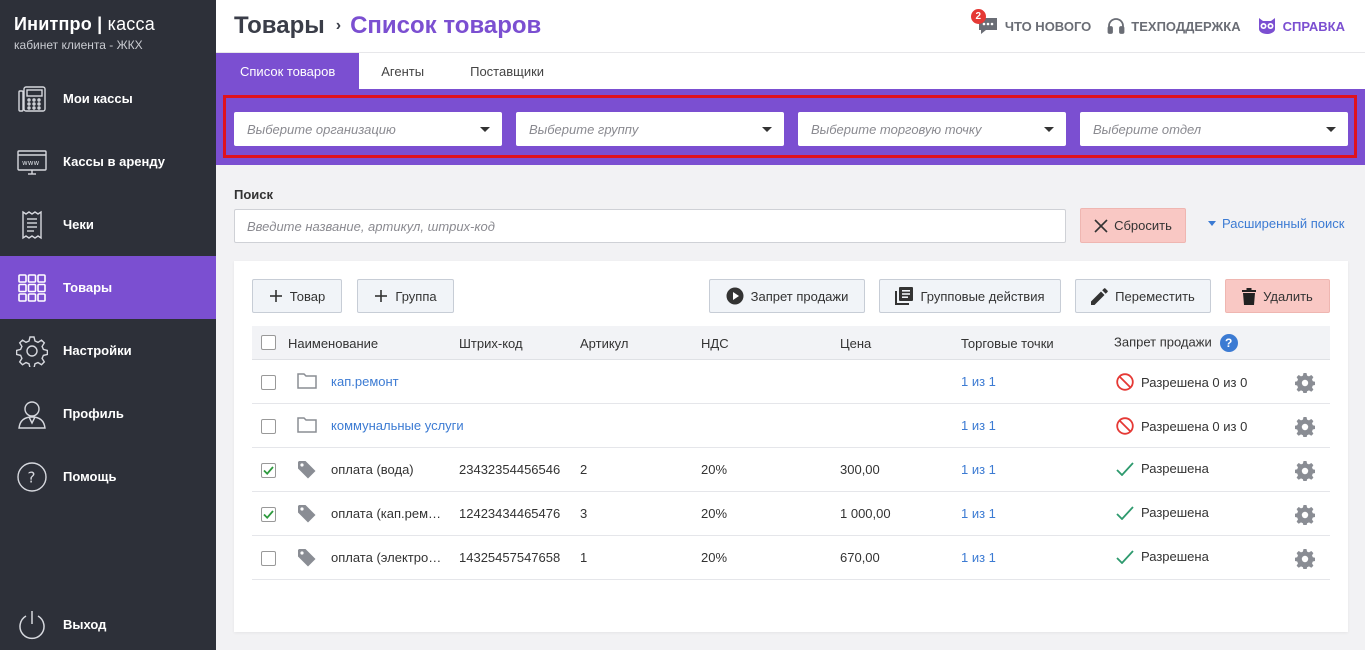 This screenshot has width=1365, height=650. Describe the element at coordinates (714, 469) in the screenshot. I see `row-vat: 20%` at that location.